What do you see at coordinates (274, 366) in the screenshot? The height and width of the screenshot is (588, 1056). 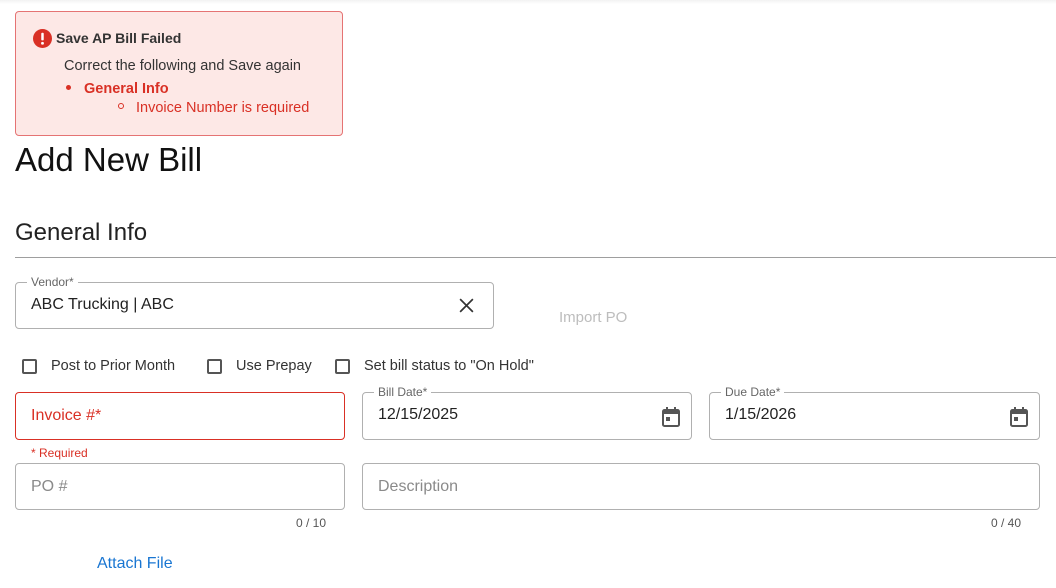 I see `checkbox-label: Use Prepay` at bounding box center [274, 366].